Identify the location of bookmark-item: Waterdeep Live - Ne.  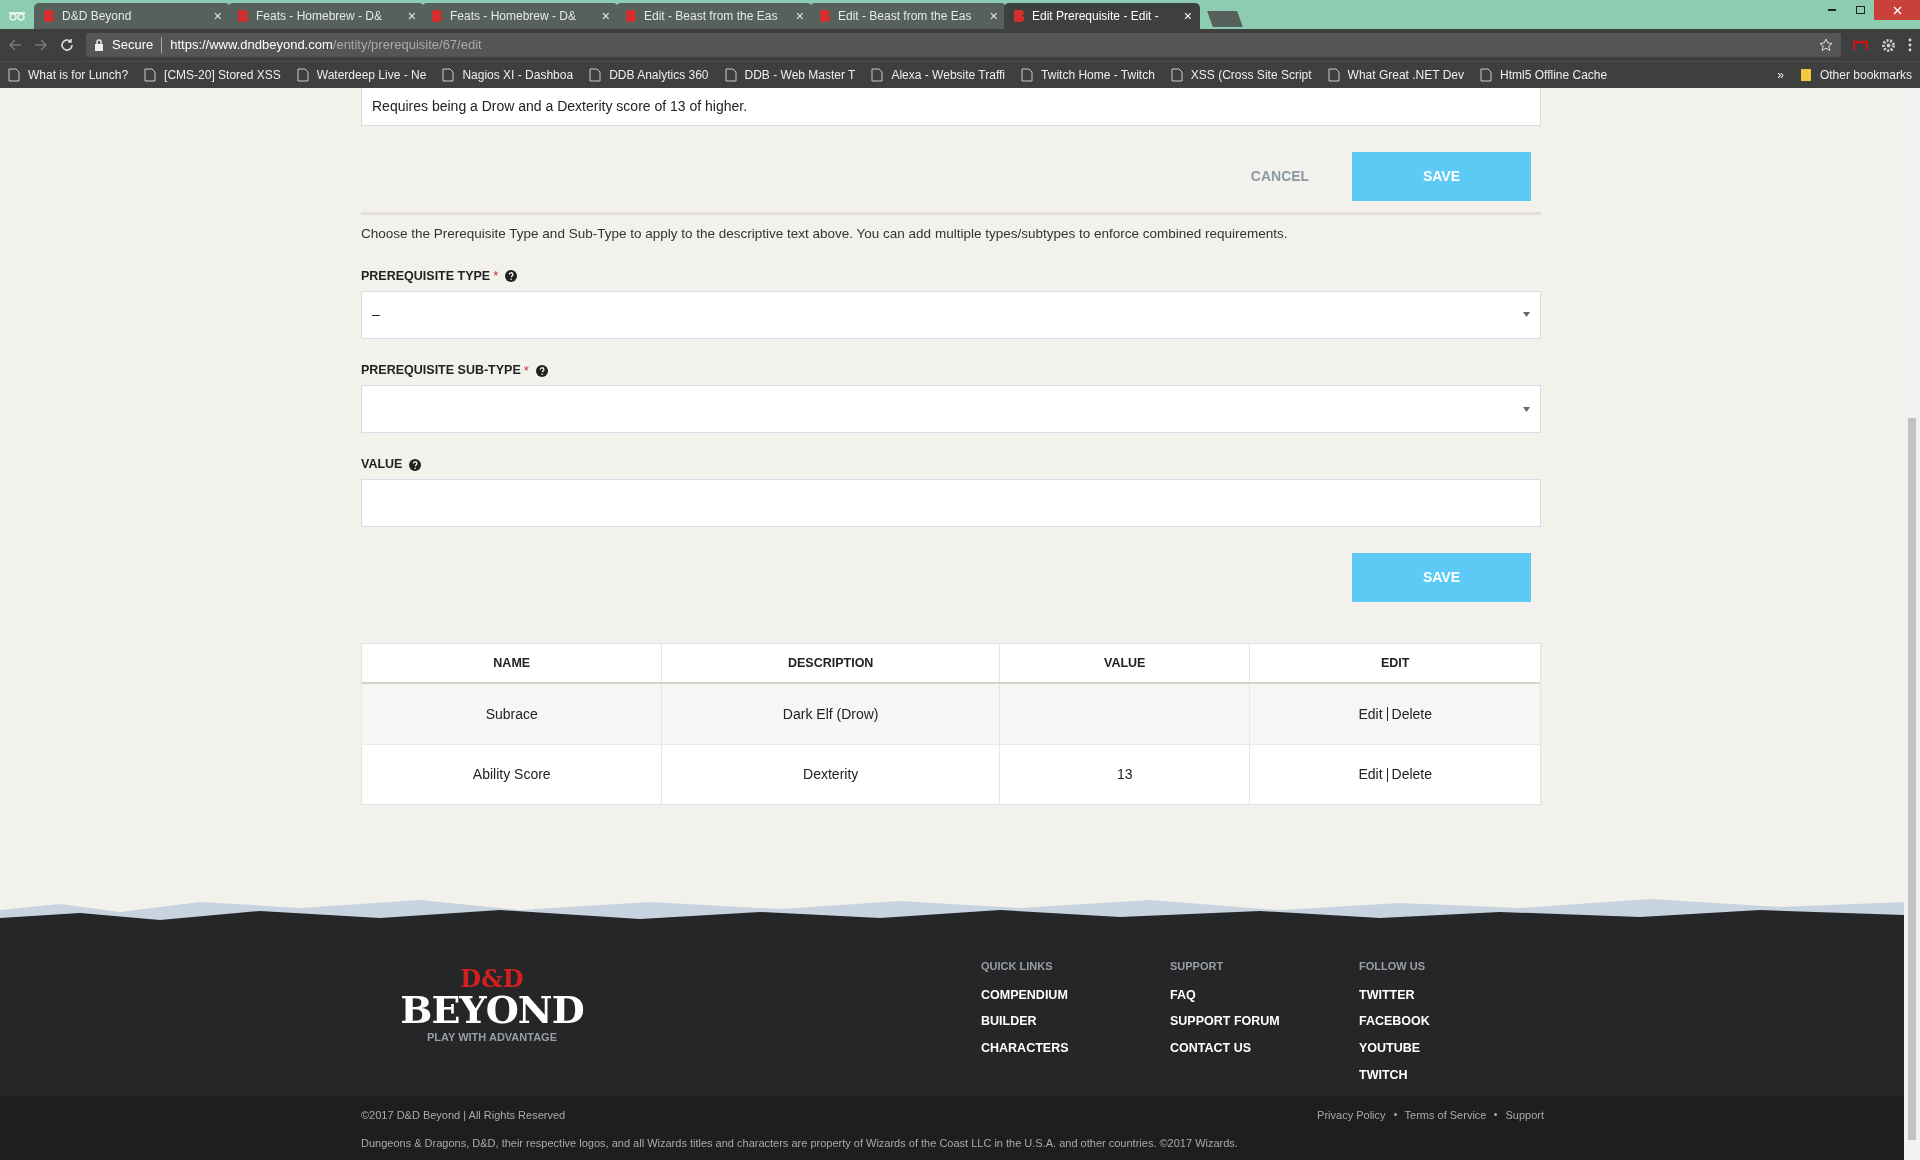
(361, 75).